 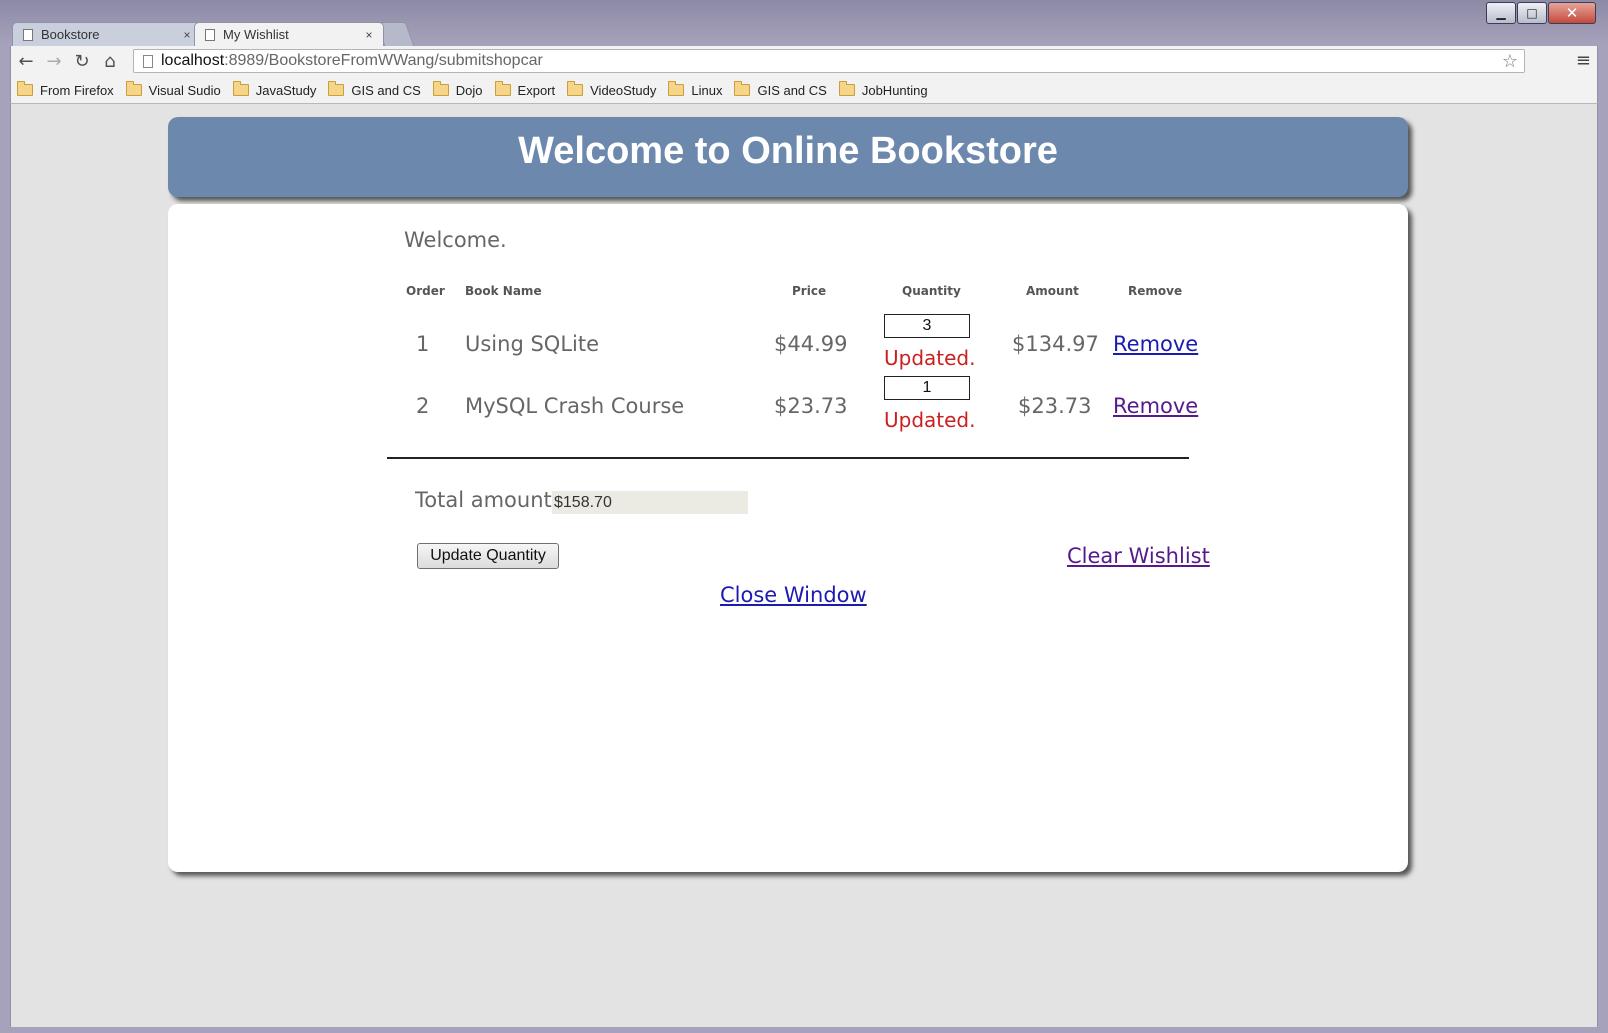 I want to click on total-amount-field: $158.70, so click(x=650, y=502).